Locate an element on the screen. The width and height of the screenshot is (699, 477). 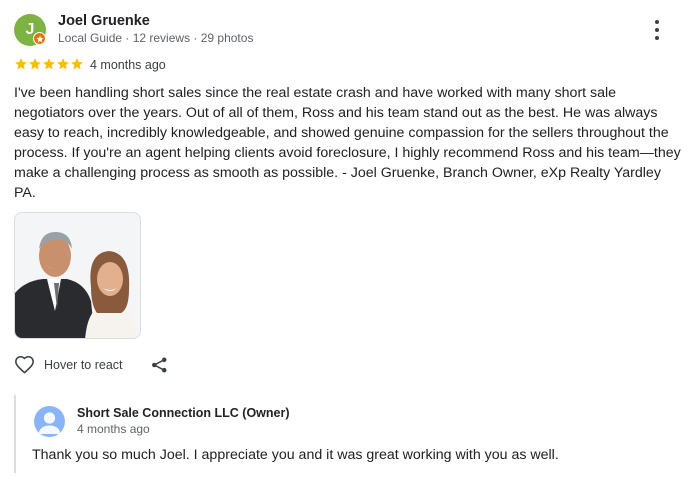
owner-avatar is located at coordinates (49, 421).